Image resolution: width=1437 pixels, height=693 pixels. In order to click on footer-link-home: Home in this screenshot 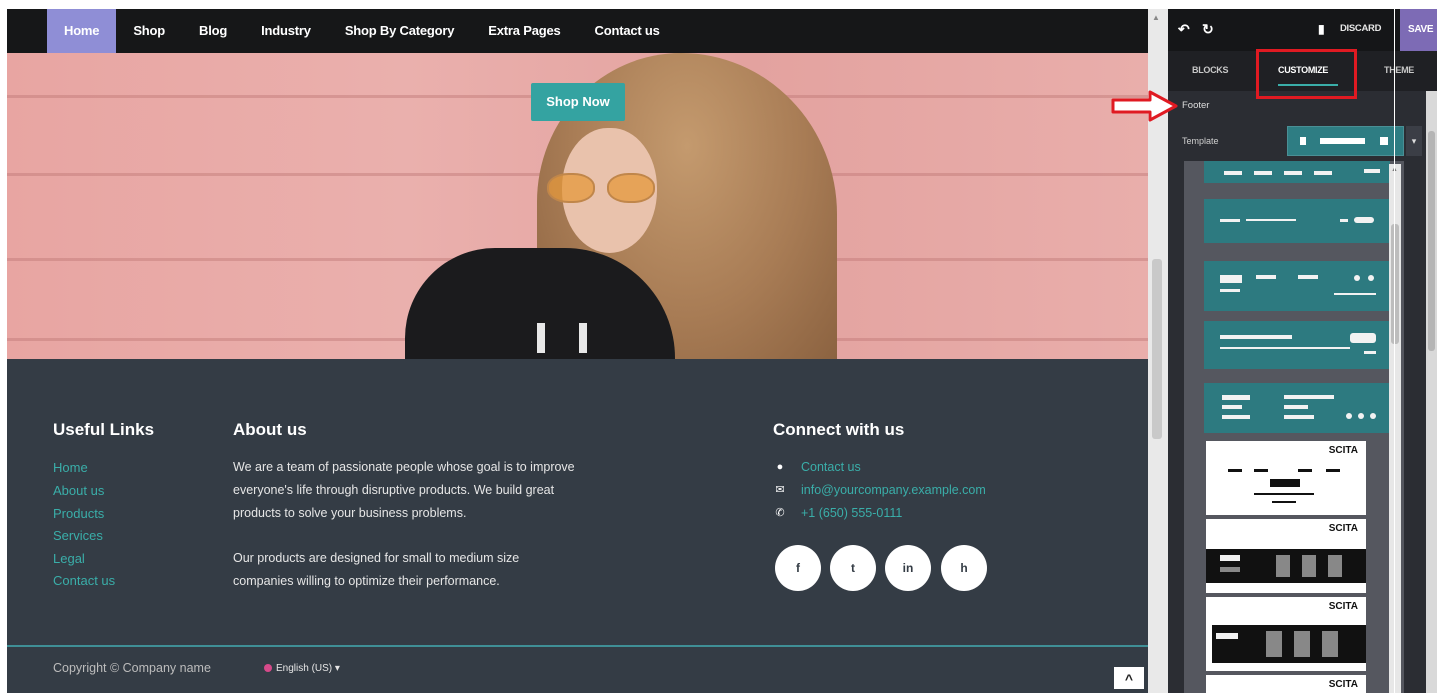, I will do `click(70, 467)`.